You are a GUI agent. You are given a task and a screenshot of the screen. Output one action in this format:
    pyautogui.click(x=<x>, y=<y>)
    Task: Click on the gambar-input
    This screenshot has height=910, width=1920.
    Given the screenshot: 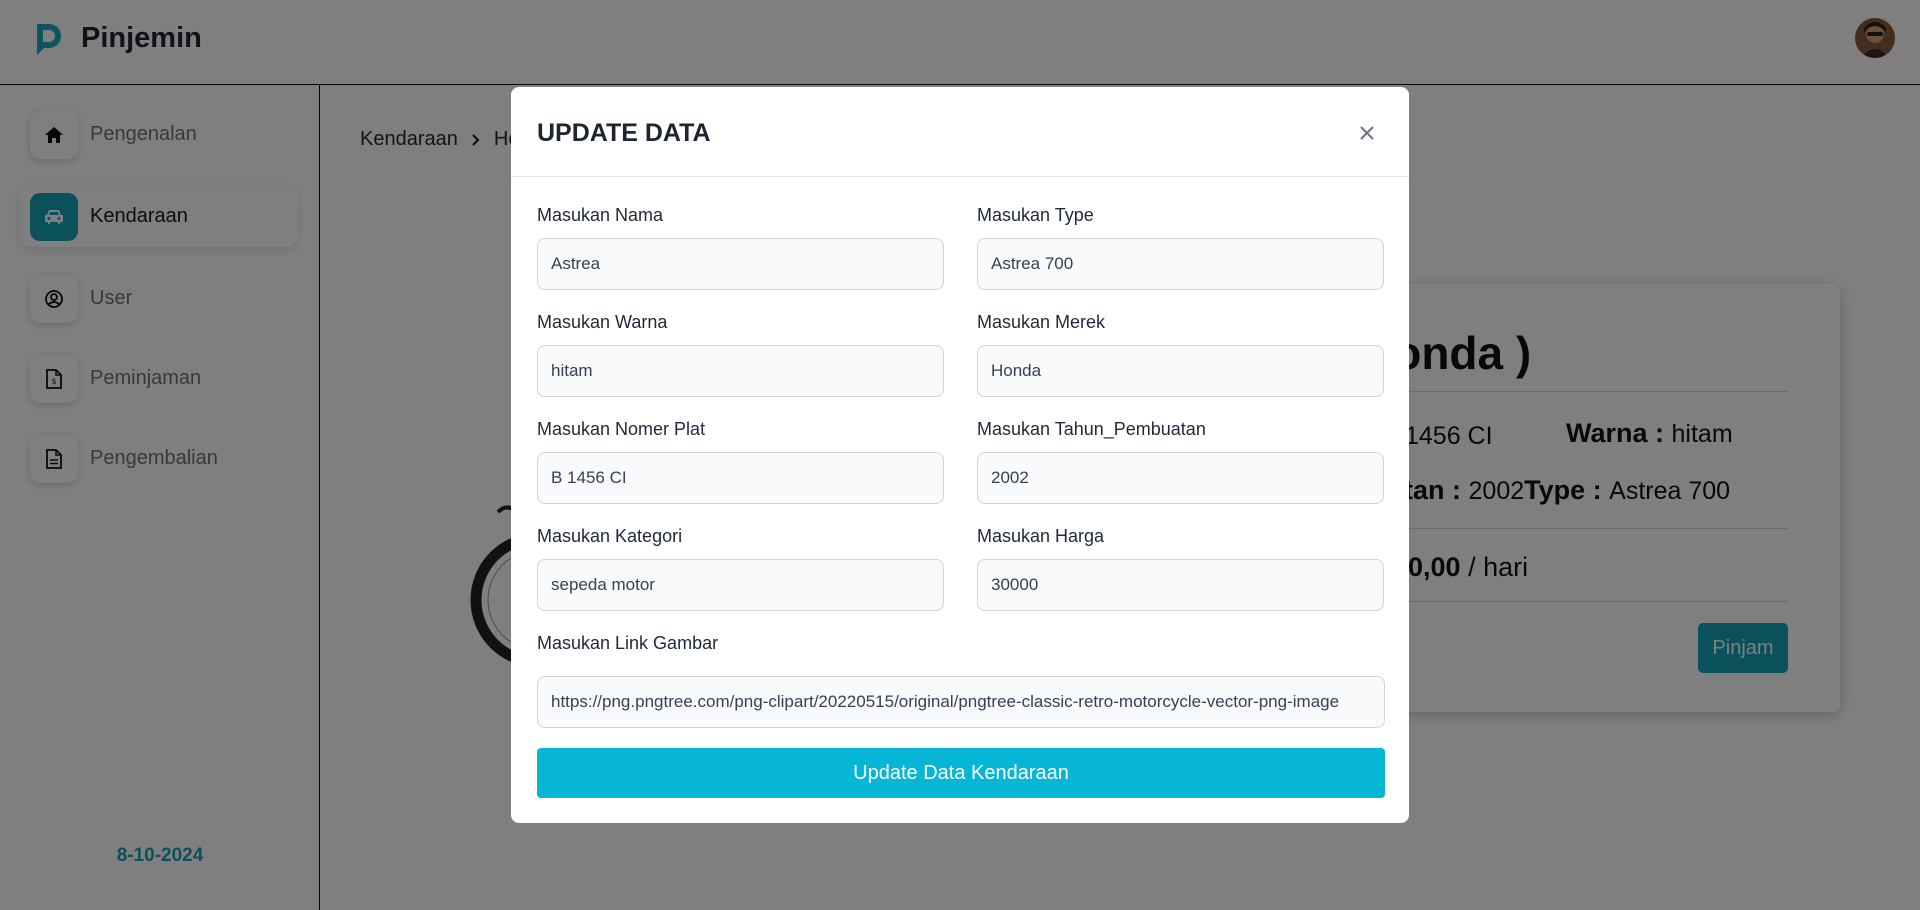 What is the action you would take?
    pyautogui.click(x=961, y=702)
    